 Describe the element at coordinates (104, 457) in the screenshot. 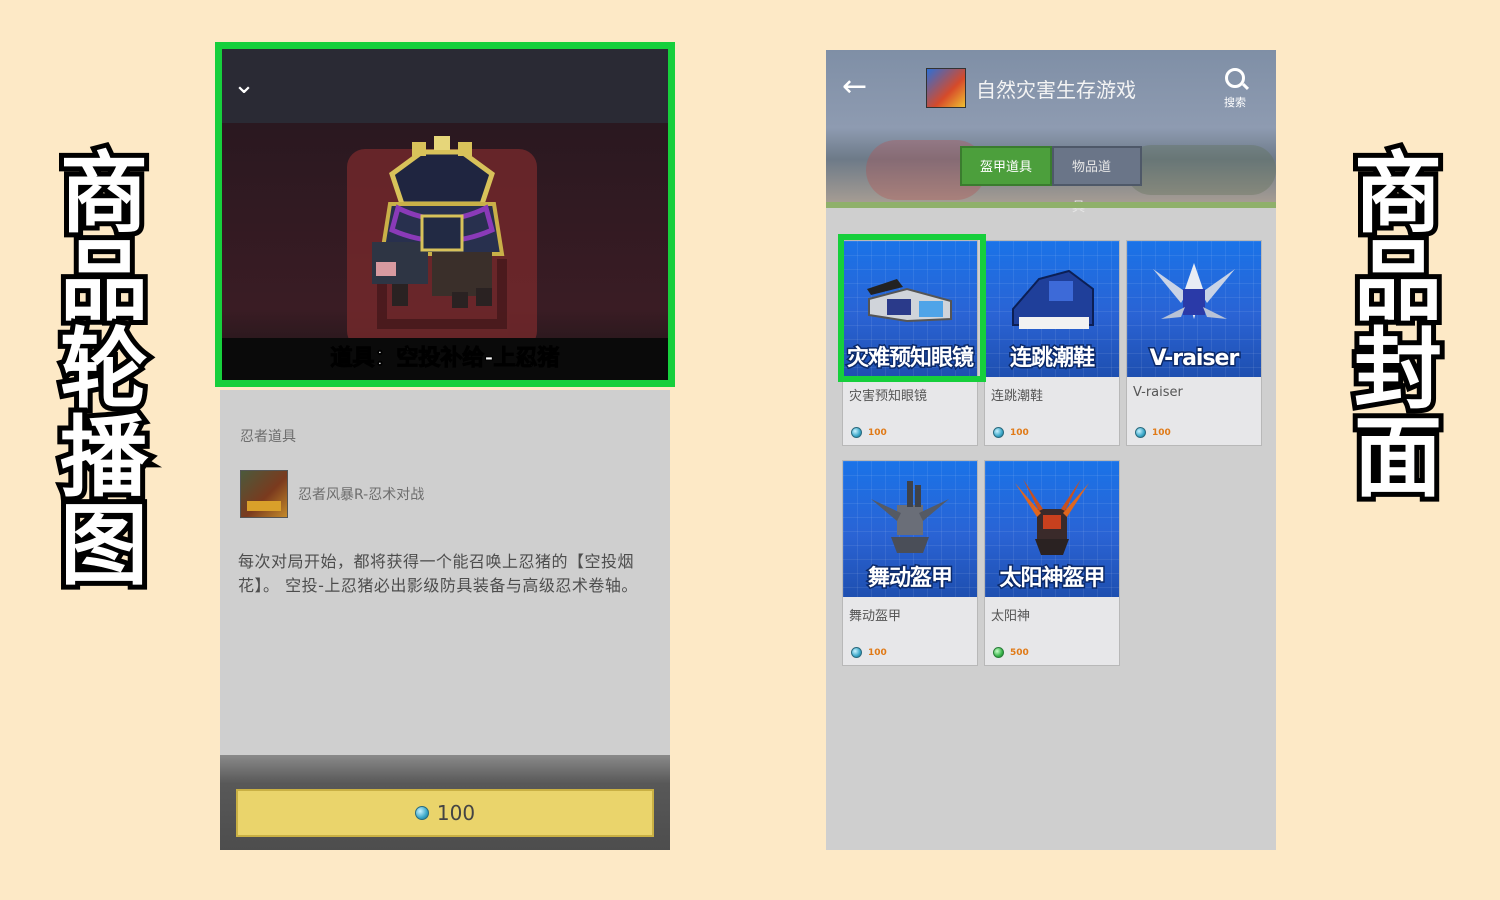

I see `label-char: 播` at that location.